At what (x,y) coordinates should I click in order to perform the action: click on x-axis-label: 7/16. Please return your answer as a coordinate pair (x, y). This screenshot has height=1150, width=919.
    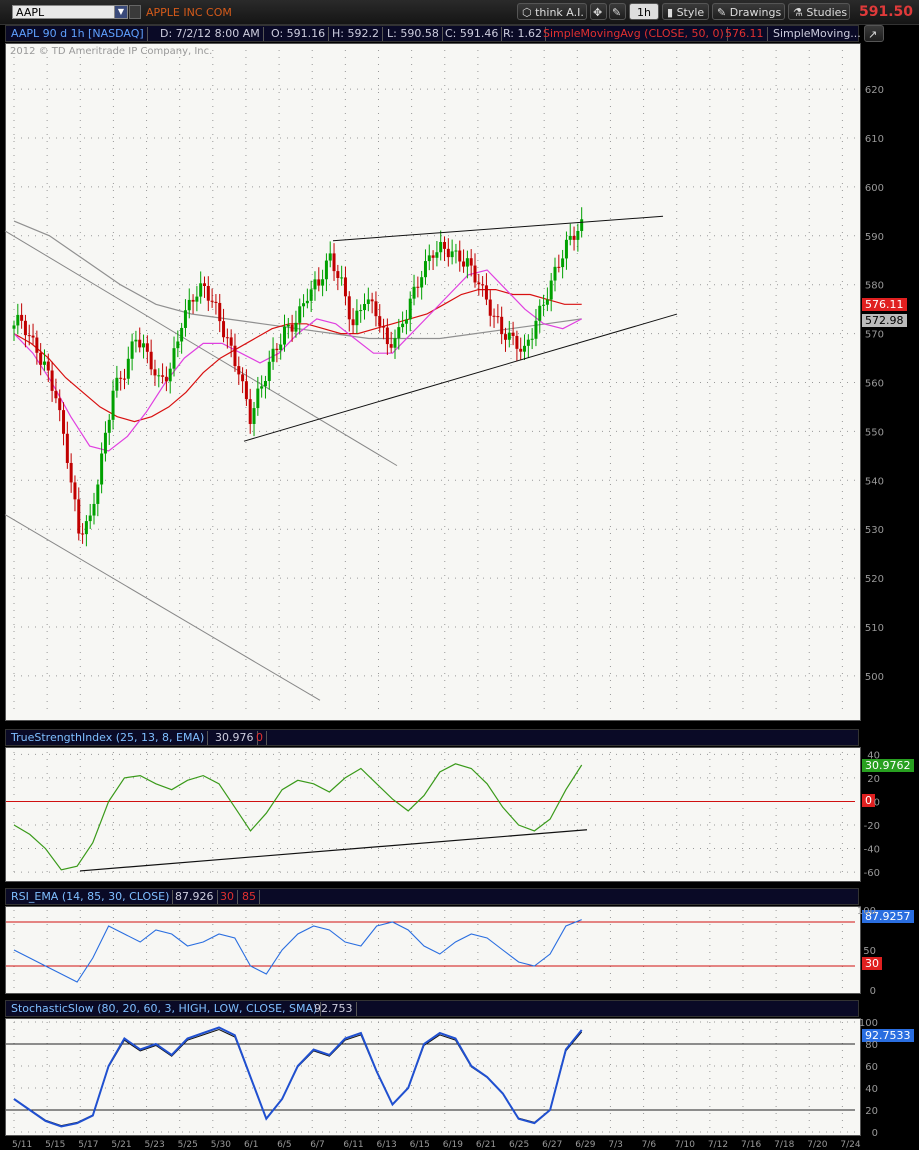
    Looking at the image, I should click on (751, 1145).